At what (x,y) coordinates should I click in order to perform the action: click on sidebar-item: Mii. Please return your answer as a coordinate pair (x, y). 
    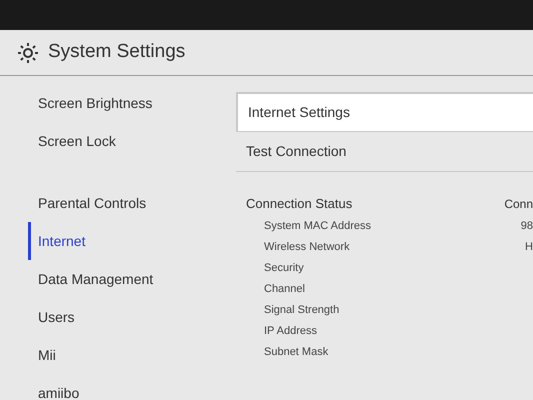
    Looking at the image, I should click on (42, 355).